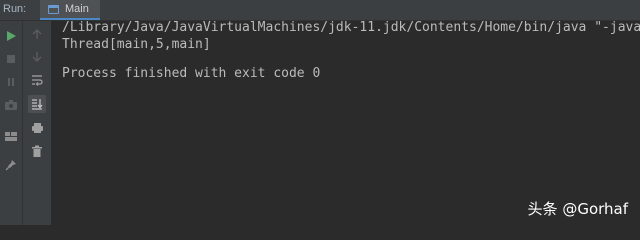  I want to click on arrow-down-icon, so click(37, 57).